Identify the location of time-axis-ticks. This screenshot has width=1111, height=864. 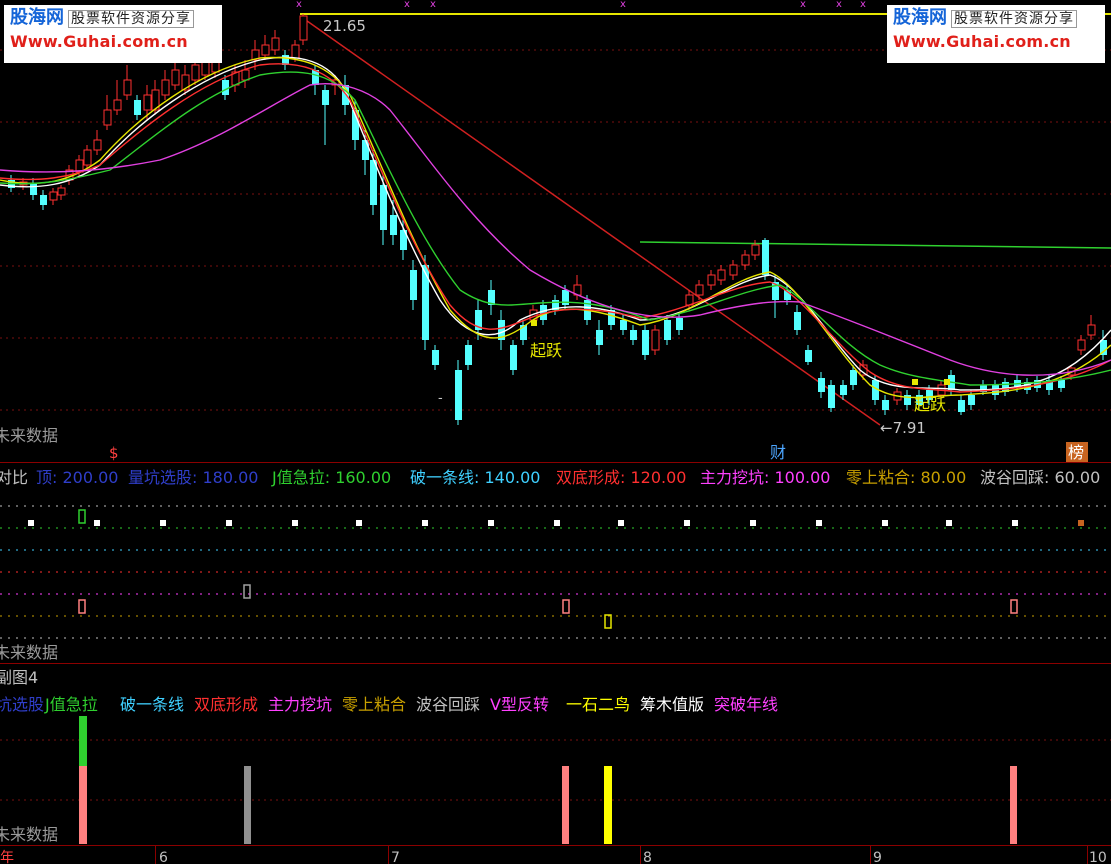
(621, 855).